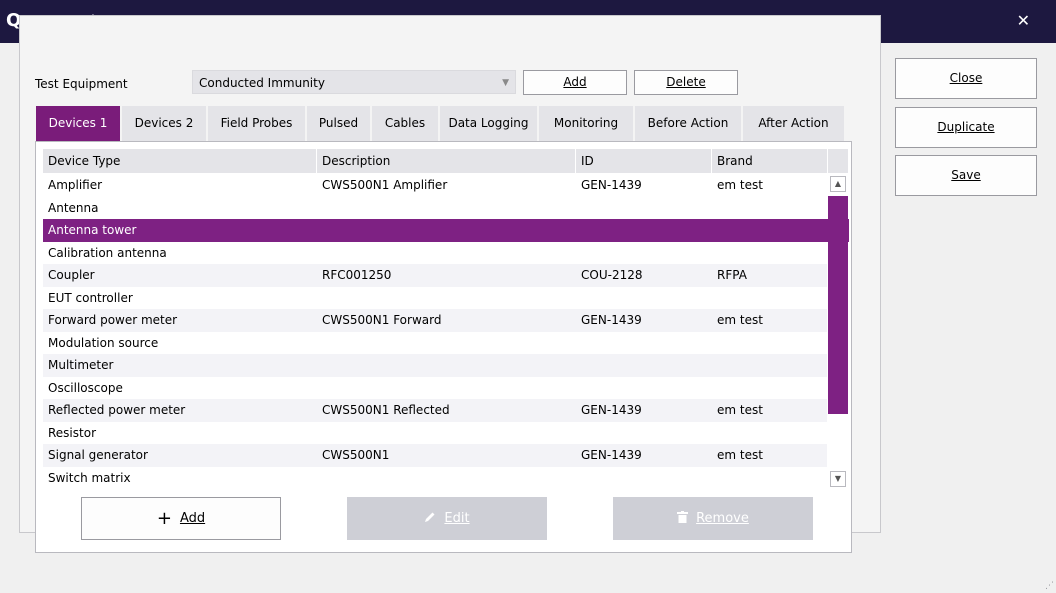 This screenshot has width=1056, height=593. I want to click on test-equipment-selected-value: Conducted Immunity, so click(262, 83).